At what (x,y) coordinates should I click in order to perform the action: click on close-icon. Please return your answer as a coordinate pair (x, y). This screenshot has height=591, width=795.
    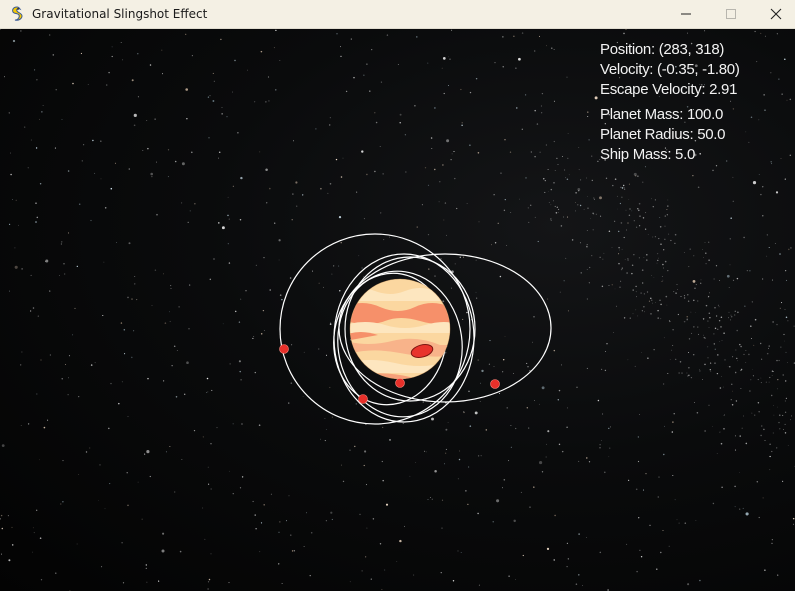
    Looking at the image, I should click on (776, 14).